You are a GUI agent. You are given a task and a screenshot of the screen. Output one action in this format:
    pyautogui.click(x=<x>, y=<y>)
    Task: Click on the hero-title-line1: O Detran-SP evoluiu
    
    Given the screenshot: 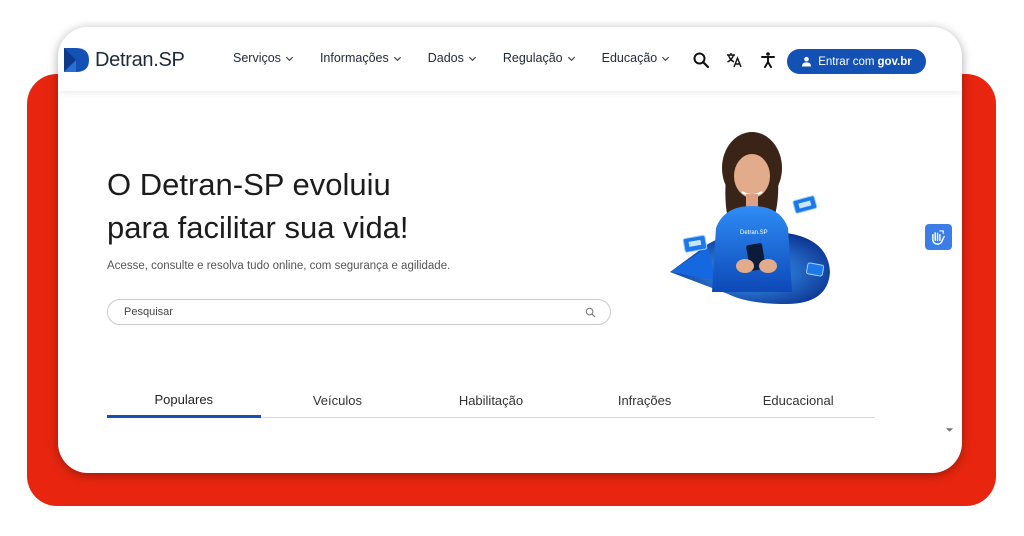 What is the action you would take?
    pyautogui.click(x=249, y=184)
    